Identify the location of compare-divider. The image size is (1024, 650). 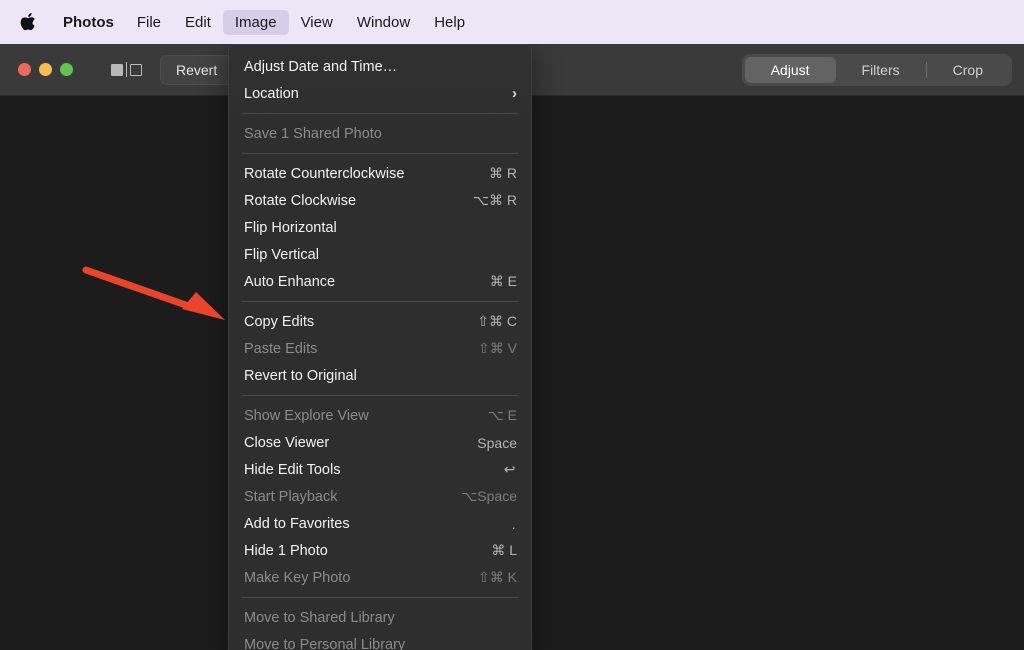
(126, 69).